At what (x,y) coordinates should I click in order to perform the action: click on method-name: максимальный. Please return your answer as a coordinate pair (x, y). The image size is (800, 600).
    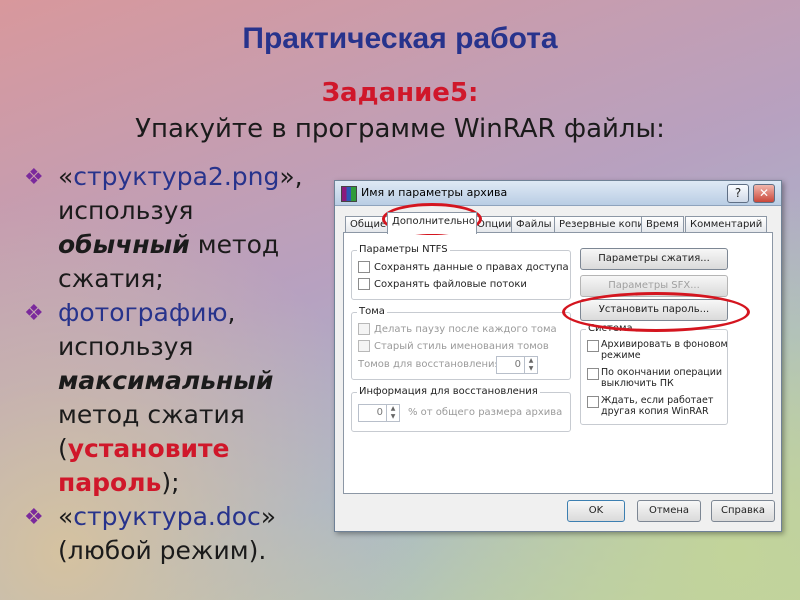
    Looking at the image, I should click on (166, 380).